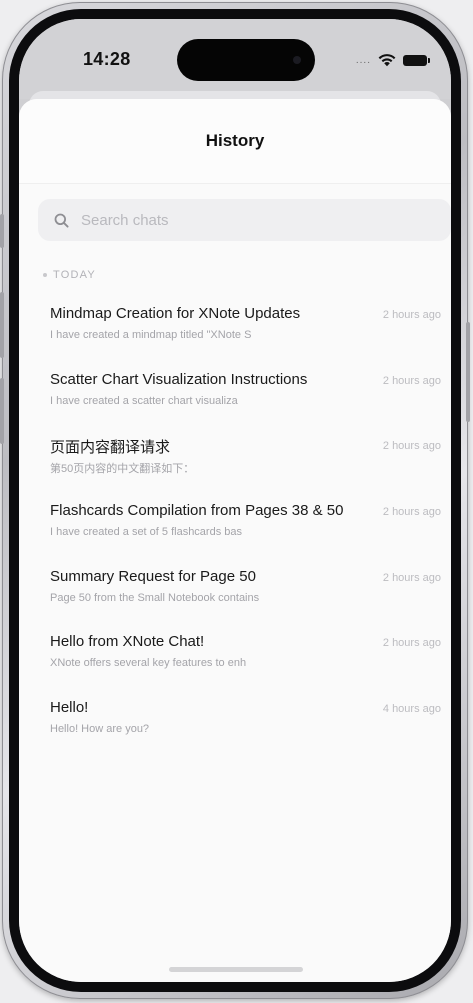  Describe the element at coordinates (416, 60) in the screenshot. I see `battery-icon` at that location.